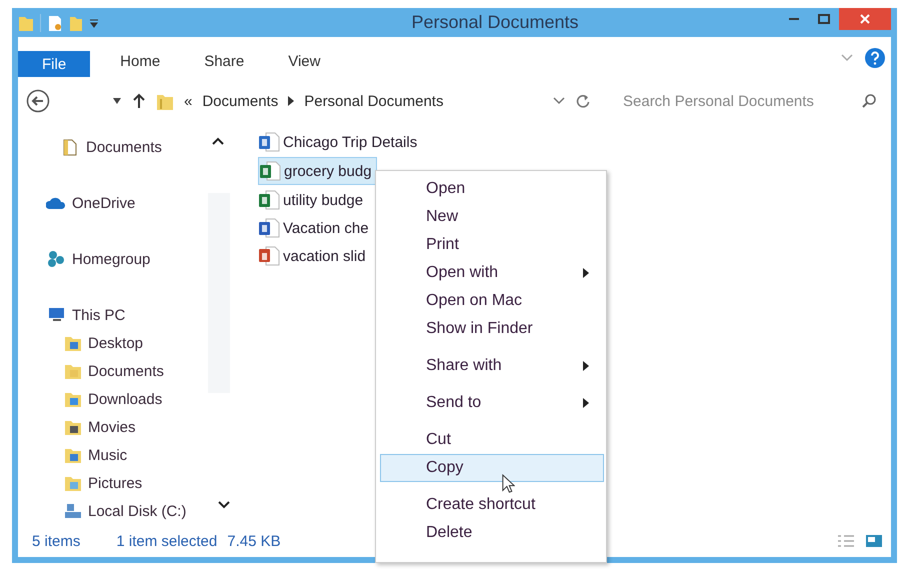 The height and width of the screenshot is (569, 904). Describe the element at coordinates (492, 217) in the screenshot. I see `menu-item: New` at that location.